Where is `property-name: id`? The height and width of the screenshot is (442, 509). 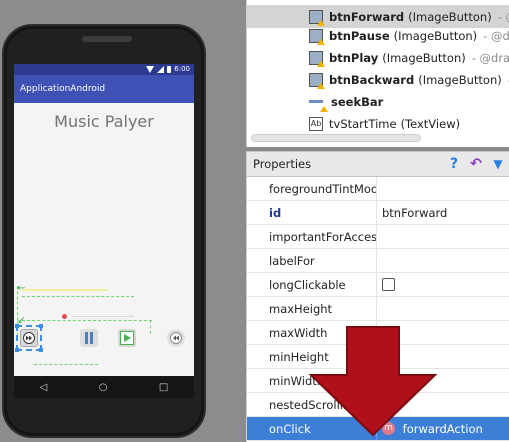 property-name: id is located at coordinates (312, 212).